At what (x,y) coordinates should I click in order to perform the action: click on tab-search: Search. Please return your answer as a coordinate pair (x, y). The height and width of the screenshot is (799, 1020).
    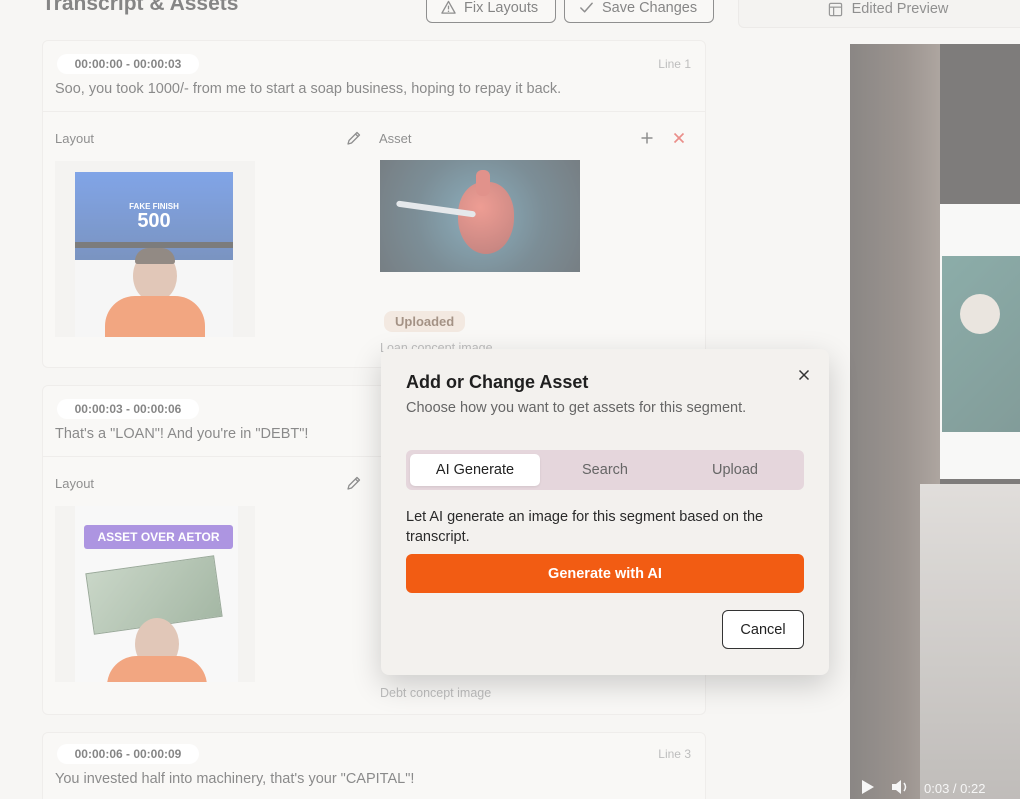
    Looking at the image, I should click on (605, 470).